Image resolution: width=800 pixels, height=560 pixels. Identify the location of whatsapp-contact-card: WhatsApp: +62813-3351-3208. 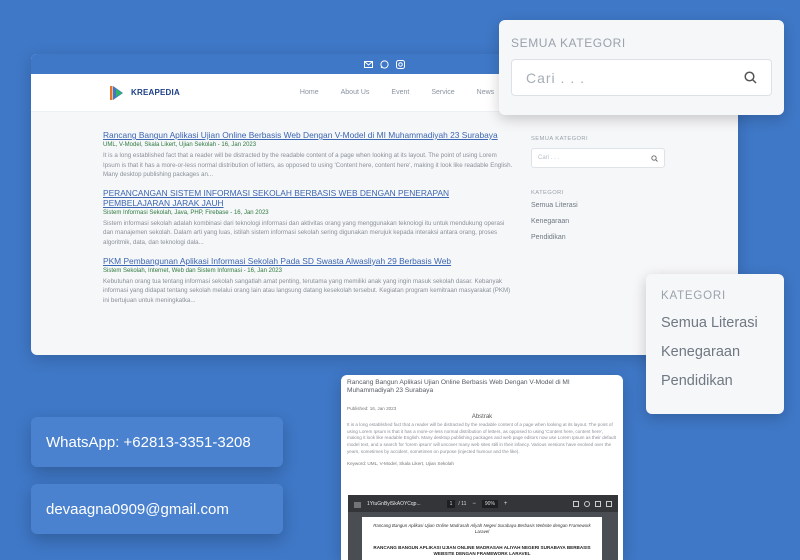
(157, 442).